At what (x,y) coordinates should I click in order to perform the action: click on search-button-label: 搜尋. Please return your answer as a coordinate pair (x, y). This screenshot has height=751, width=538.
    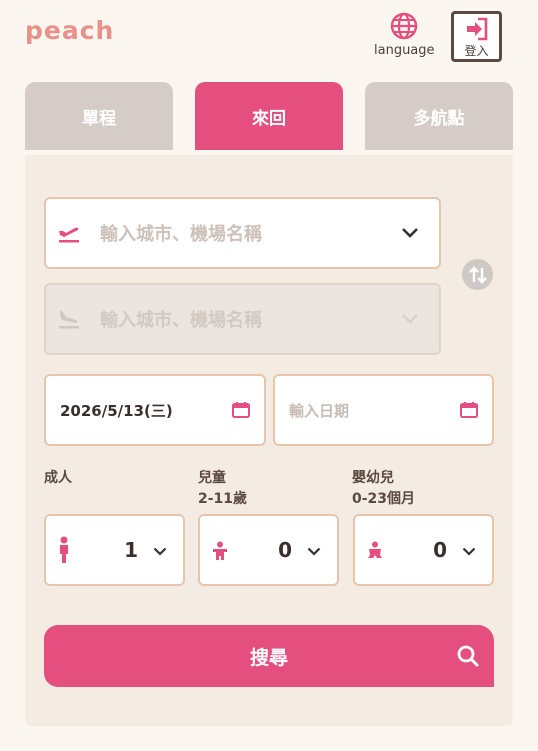
    Looking at the image, I should click on (268, 657).